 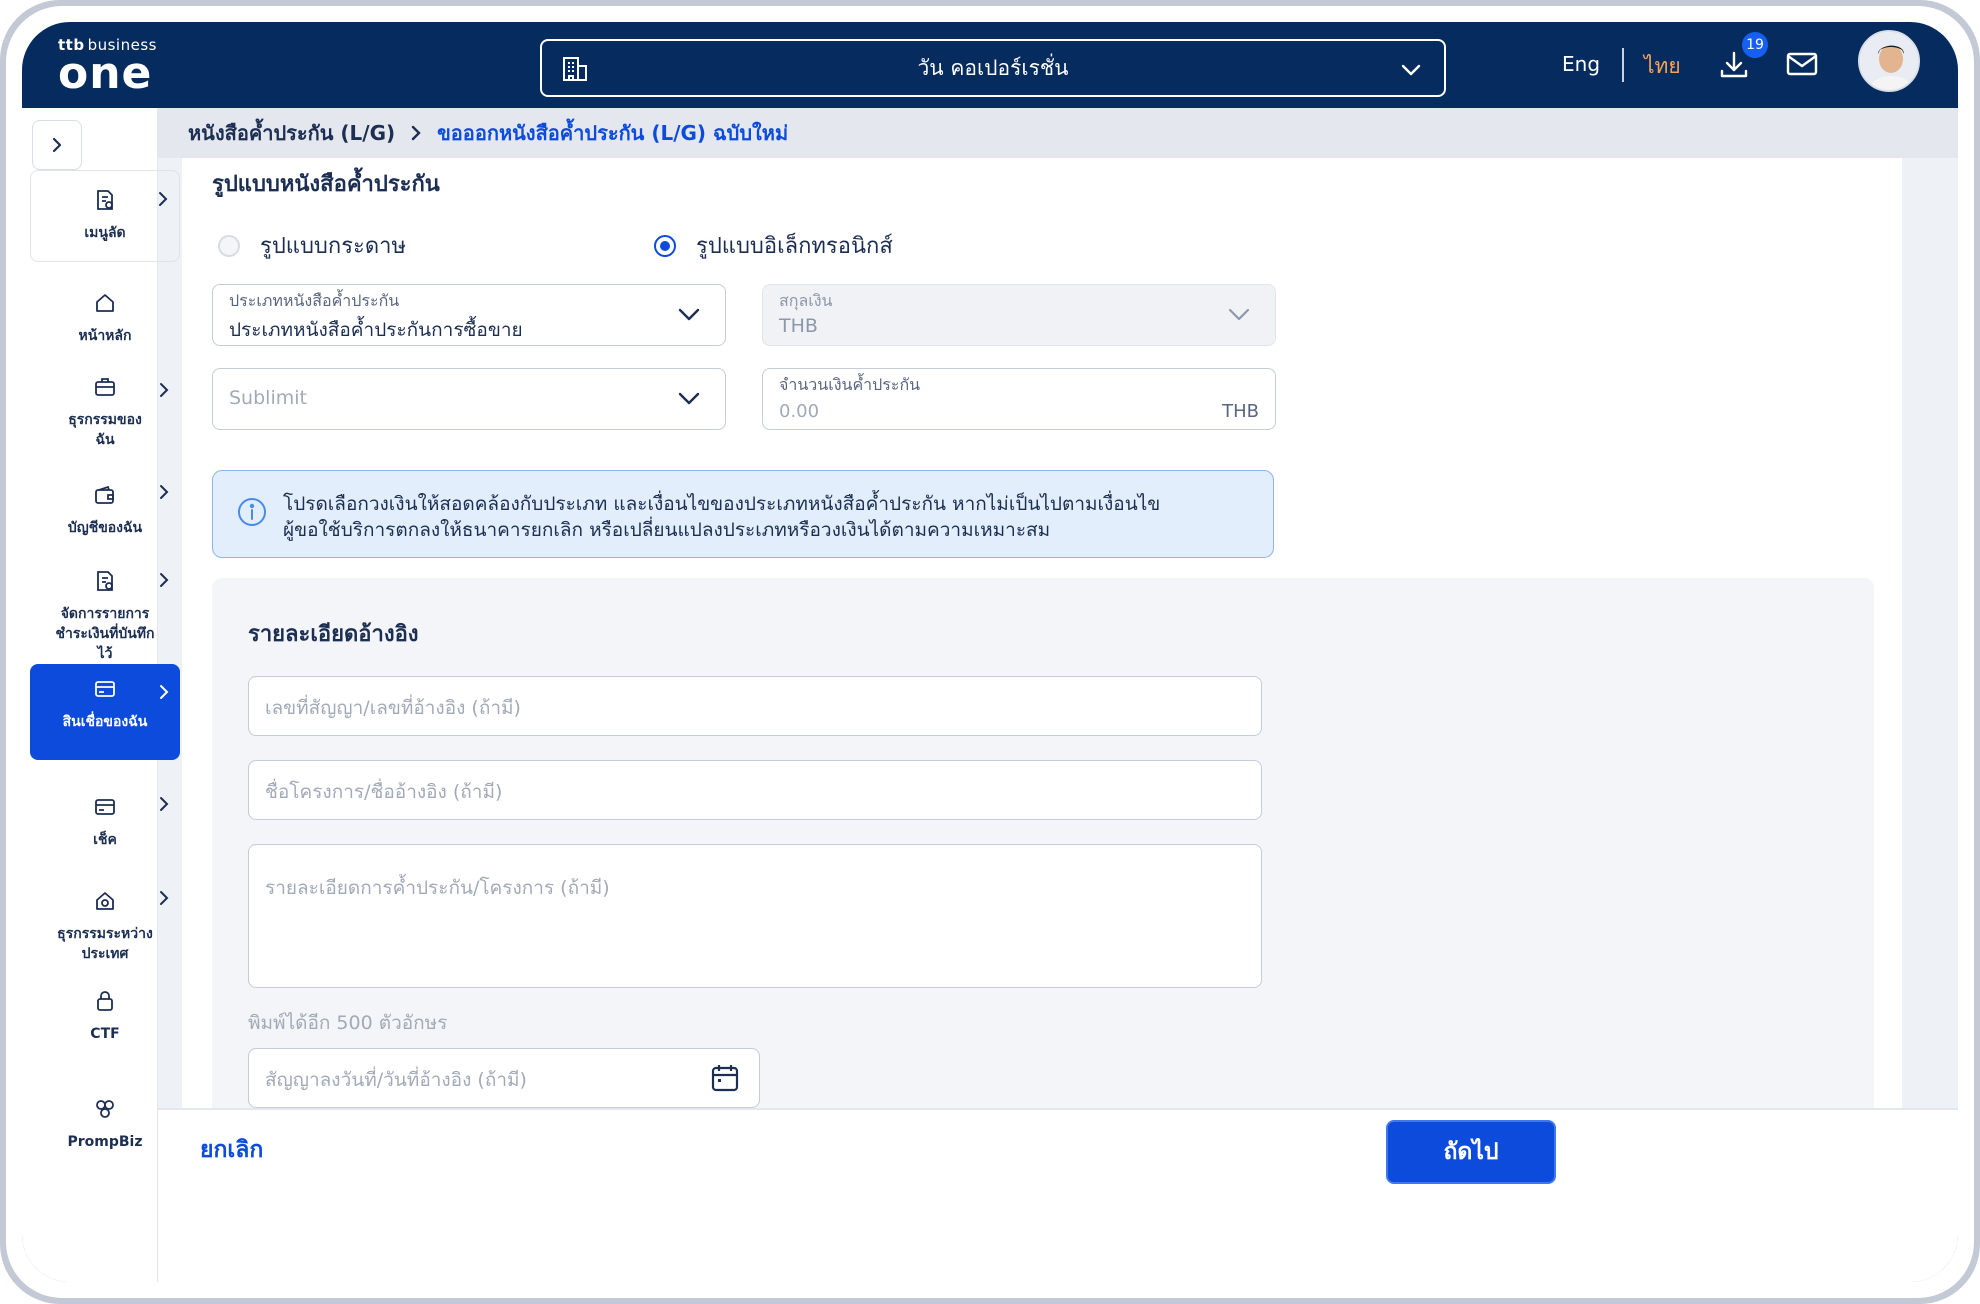 What do you see at coordinates (326, 184) in the screenshot?
I see `lg-format-title: รูปแบบหนังสือค้ำประกัน` at bounding box center [326, 184].